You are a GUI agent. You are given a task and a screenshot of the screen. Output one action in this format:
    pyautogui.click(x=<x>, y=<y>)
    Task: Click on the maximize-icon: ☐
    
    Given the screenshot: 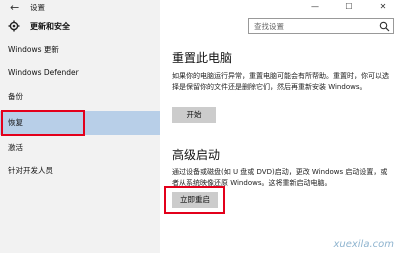 What is the action you would take?
    pyautogui.click(x=349, y=7)
    